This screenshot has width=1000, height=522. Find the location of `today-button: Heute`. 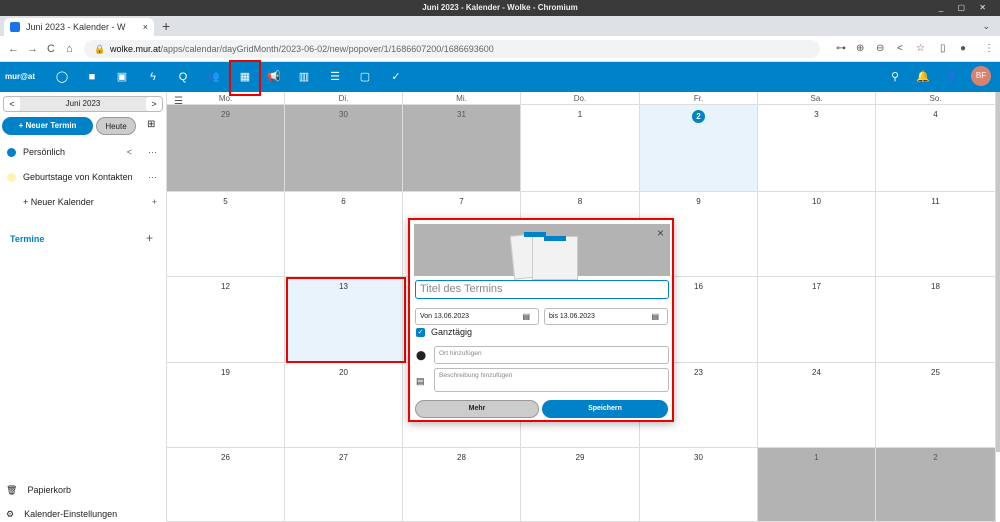

today-button: Heute is located at coordinates (116, 126).